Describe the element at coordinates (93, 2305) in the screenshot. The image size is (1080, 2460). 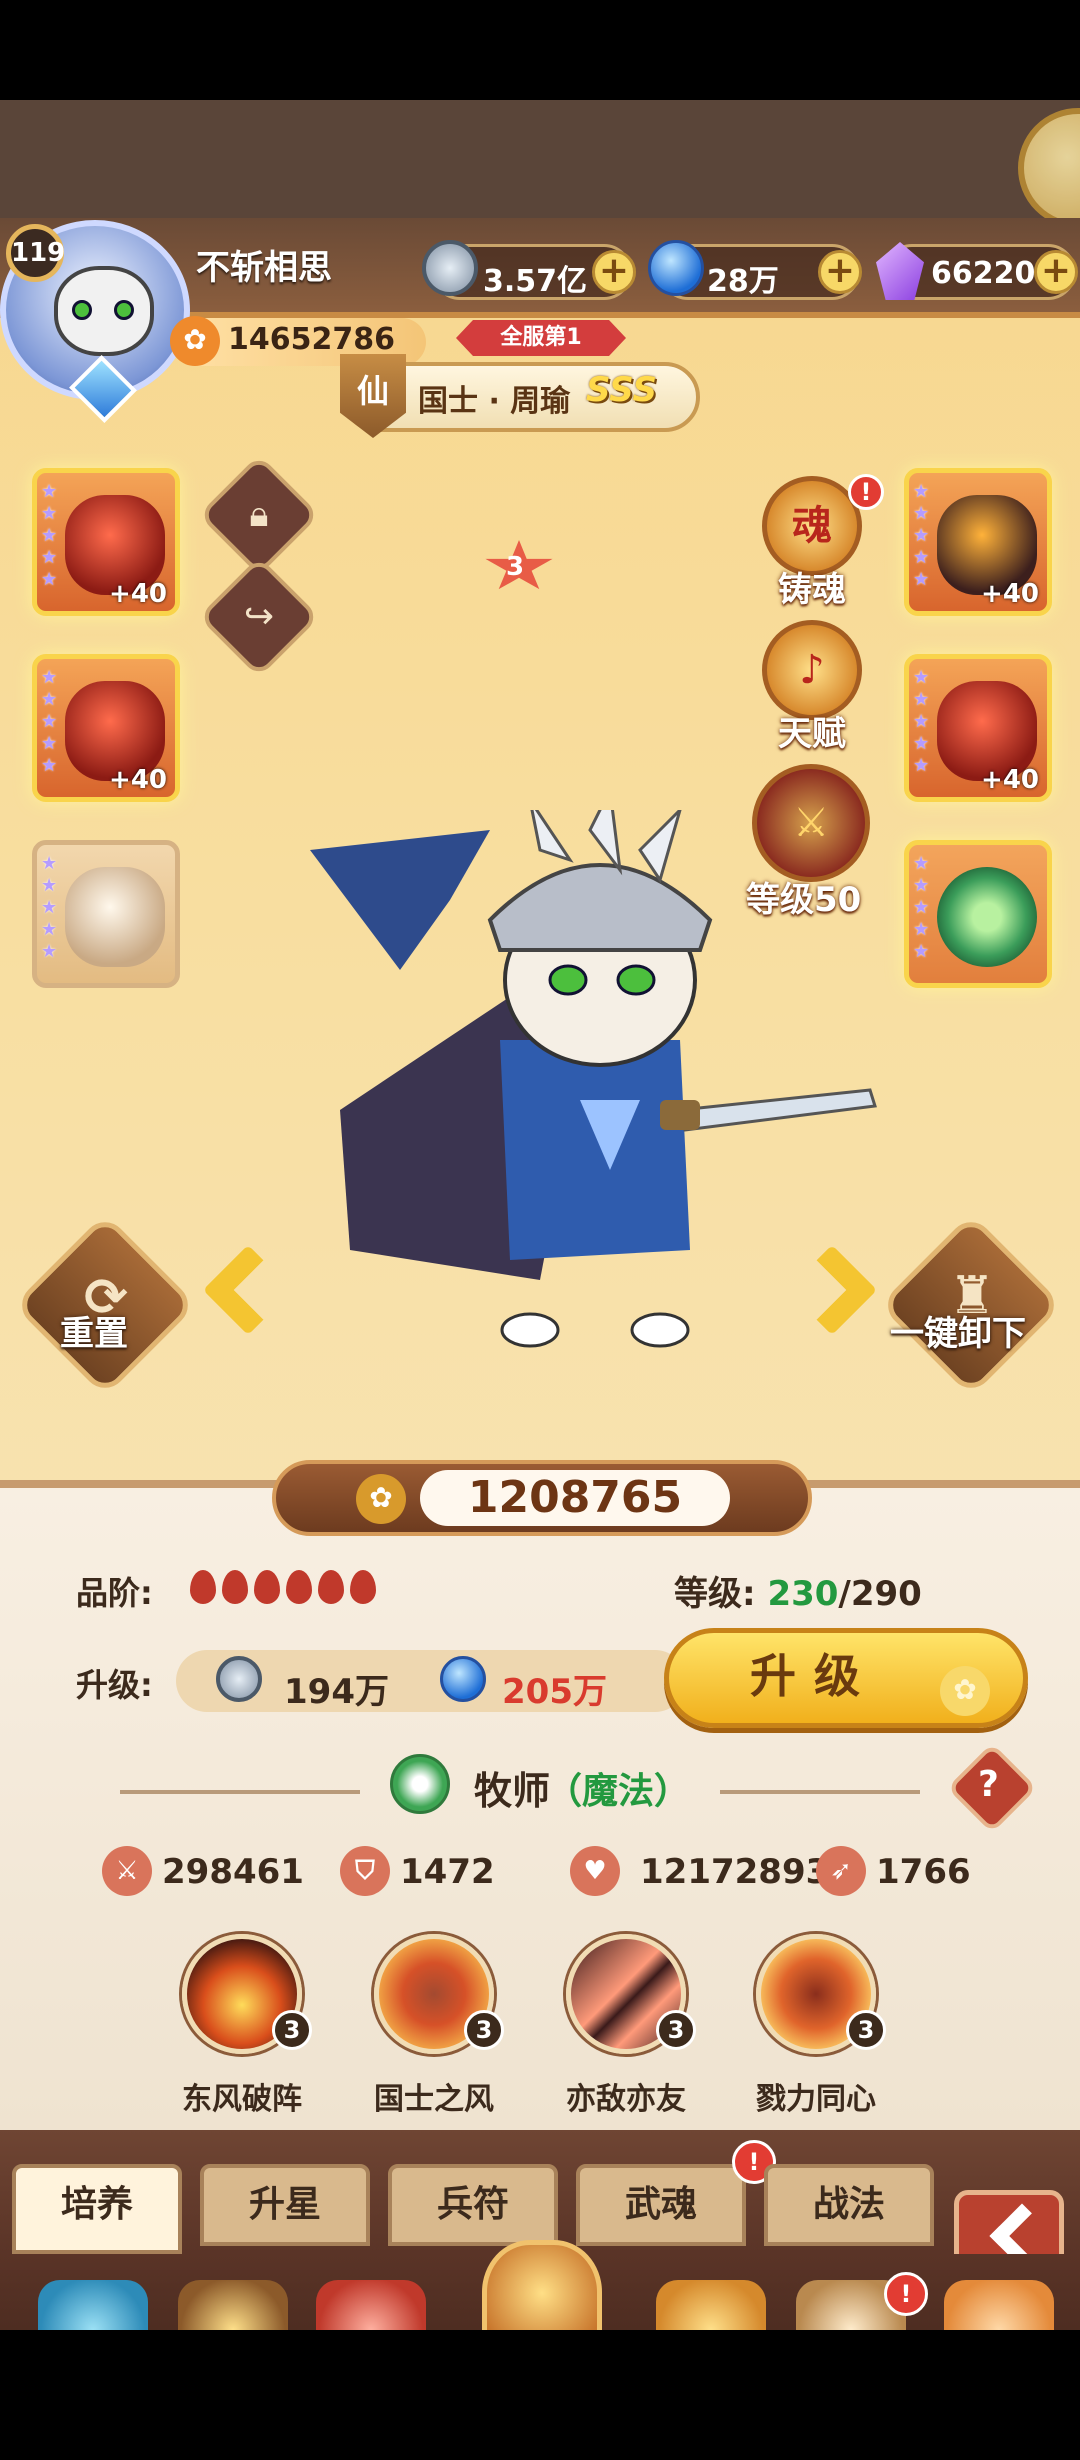
I see `castle-icon` at that location.